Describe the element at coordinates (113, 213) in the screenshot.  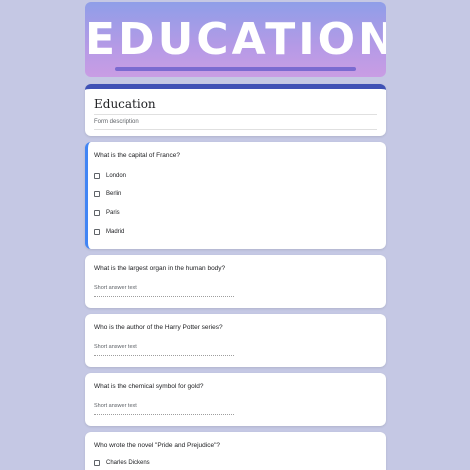
I see `option-label: Paris` at that location.